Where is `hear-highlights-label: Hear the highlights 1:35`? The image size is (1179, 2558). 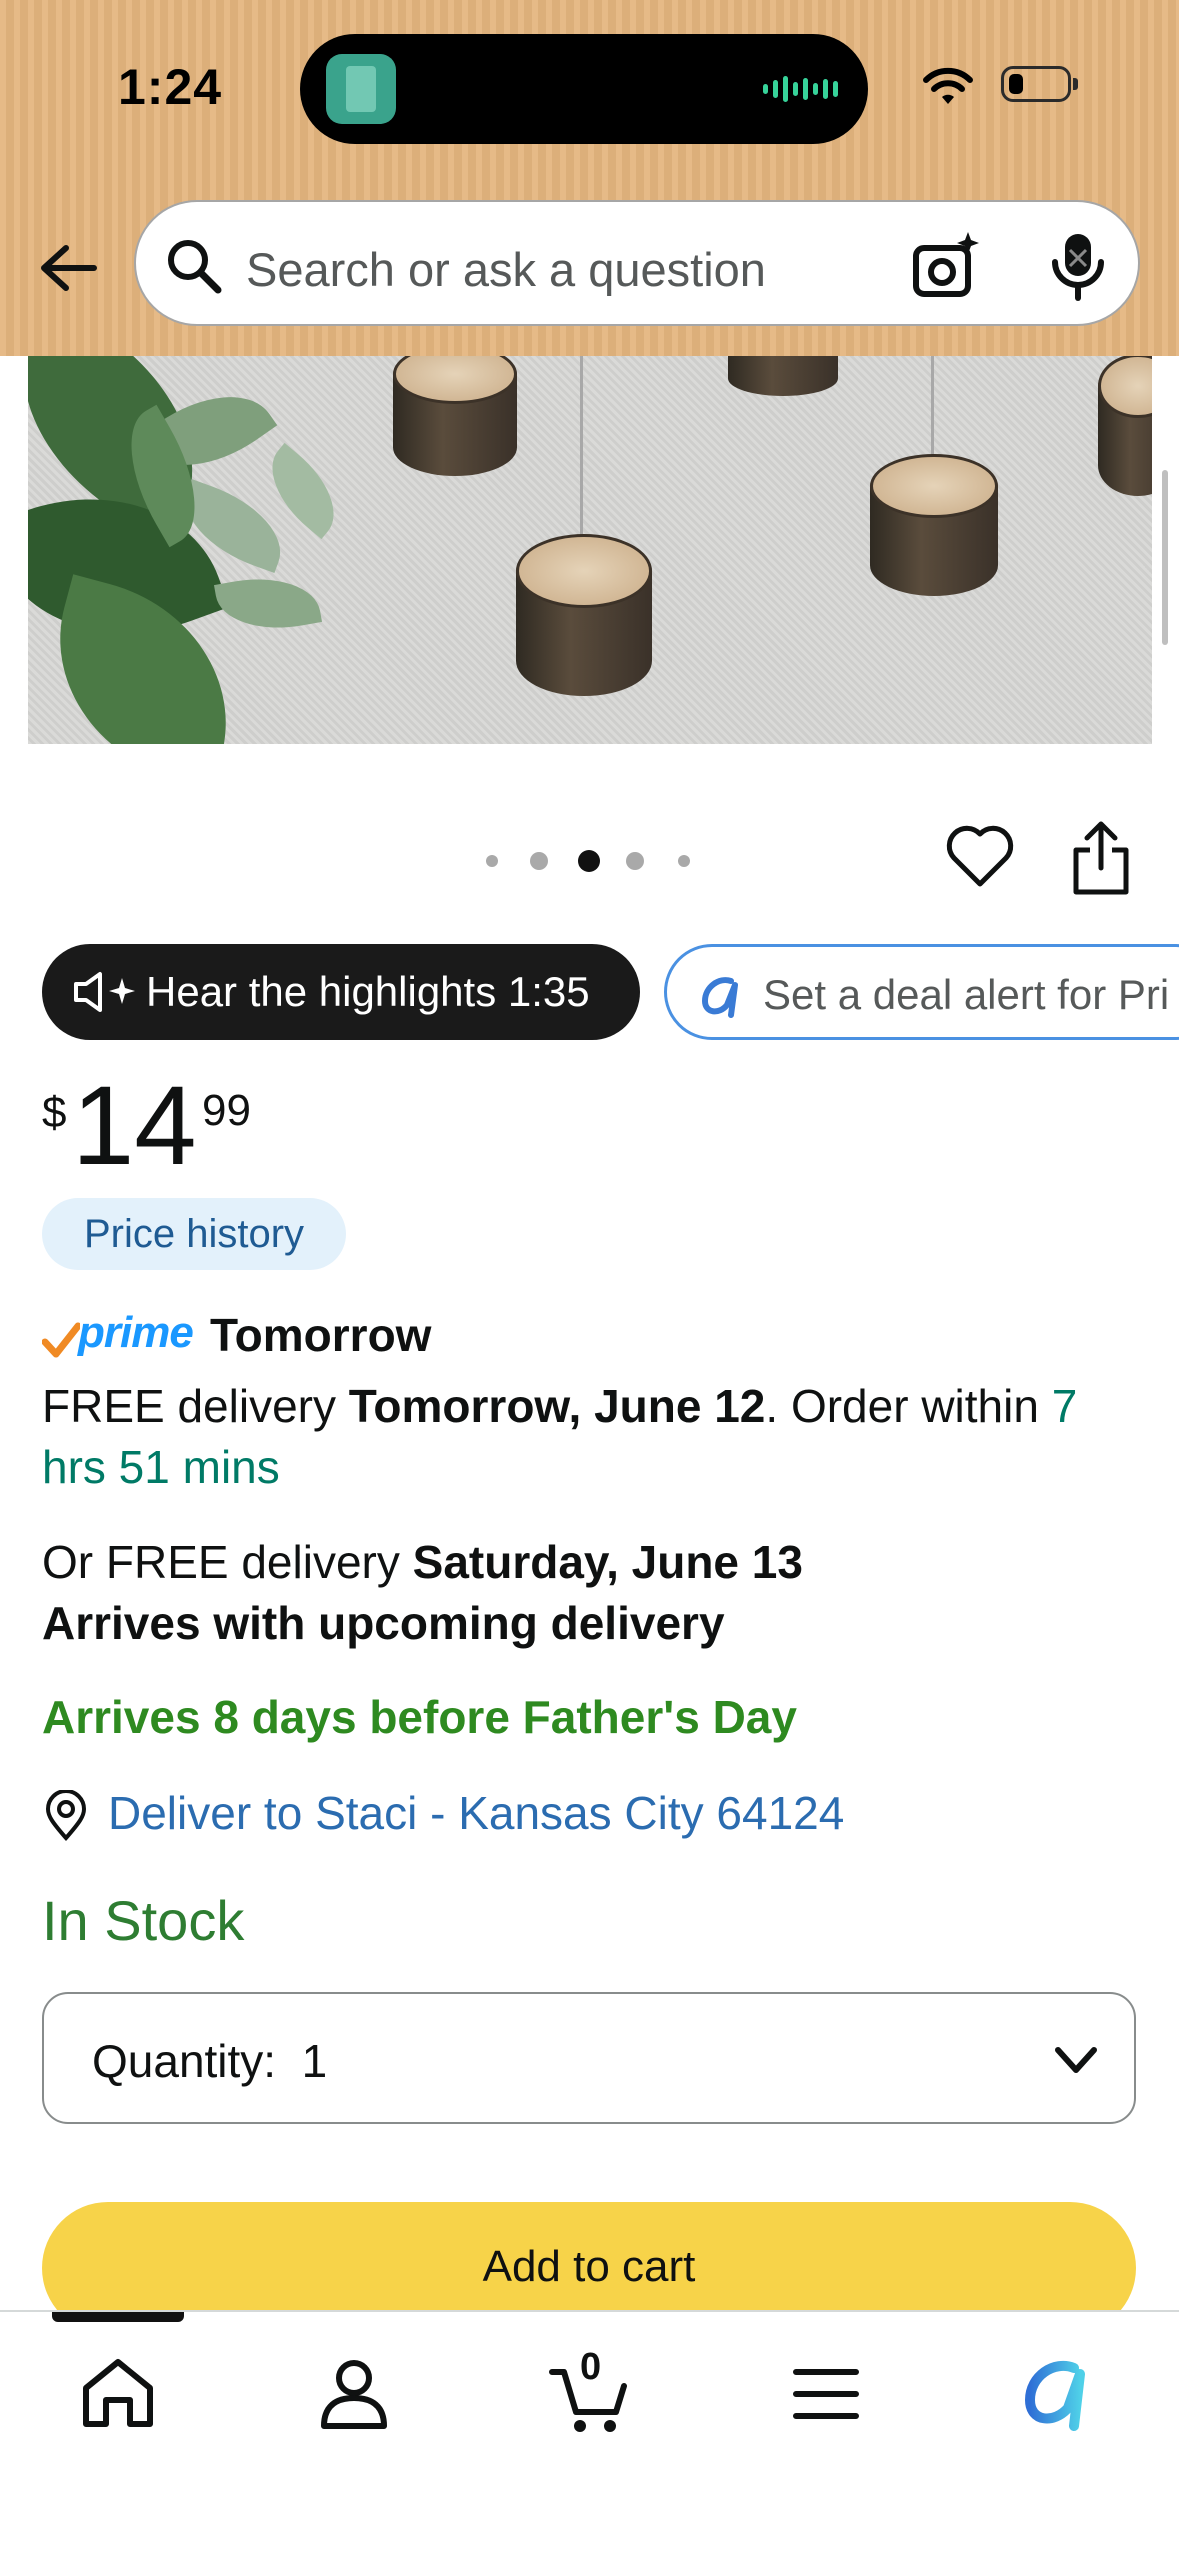
hear-highlights-label: Hear the highlights 1:35 is located at coordinates (368, 991).